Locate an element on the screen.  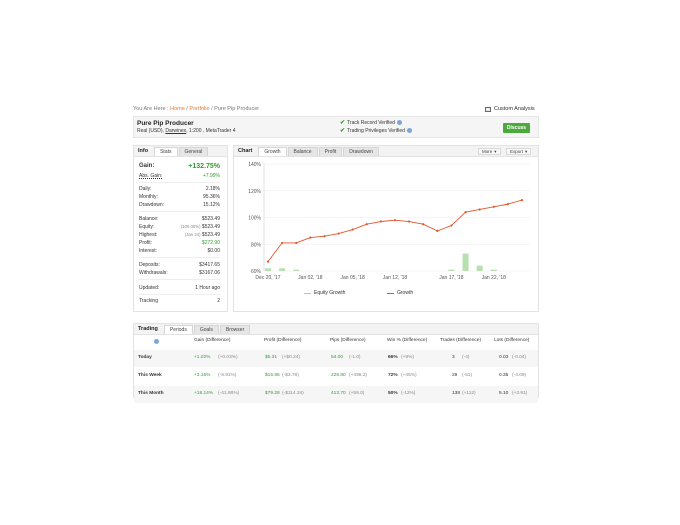
trades-diff: (-51) is located at coordinates (467, 375).